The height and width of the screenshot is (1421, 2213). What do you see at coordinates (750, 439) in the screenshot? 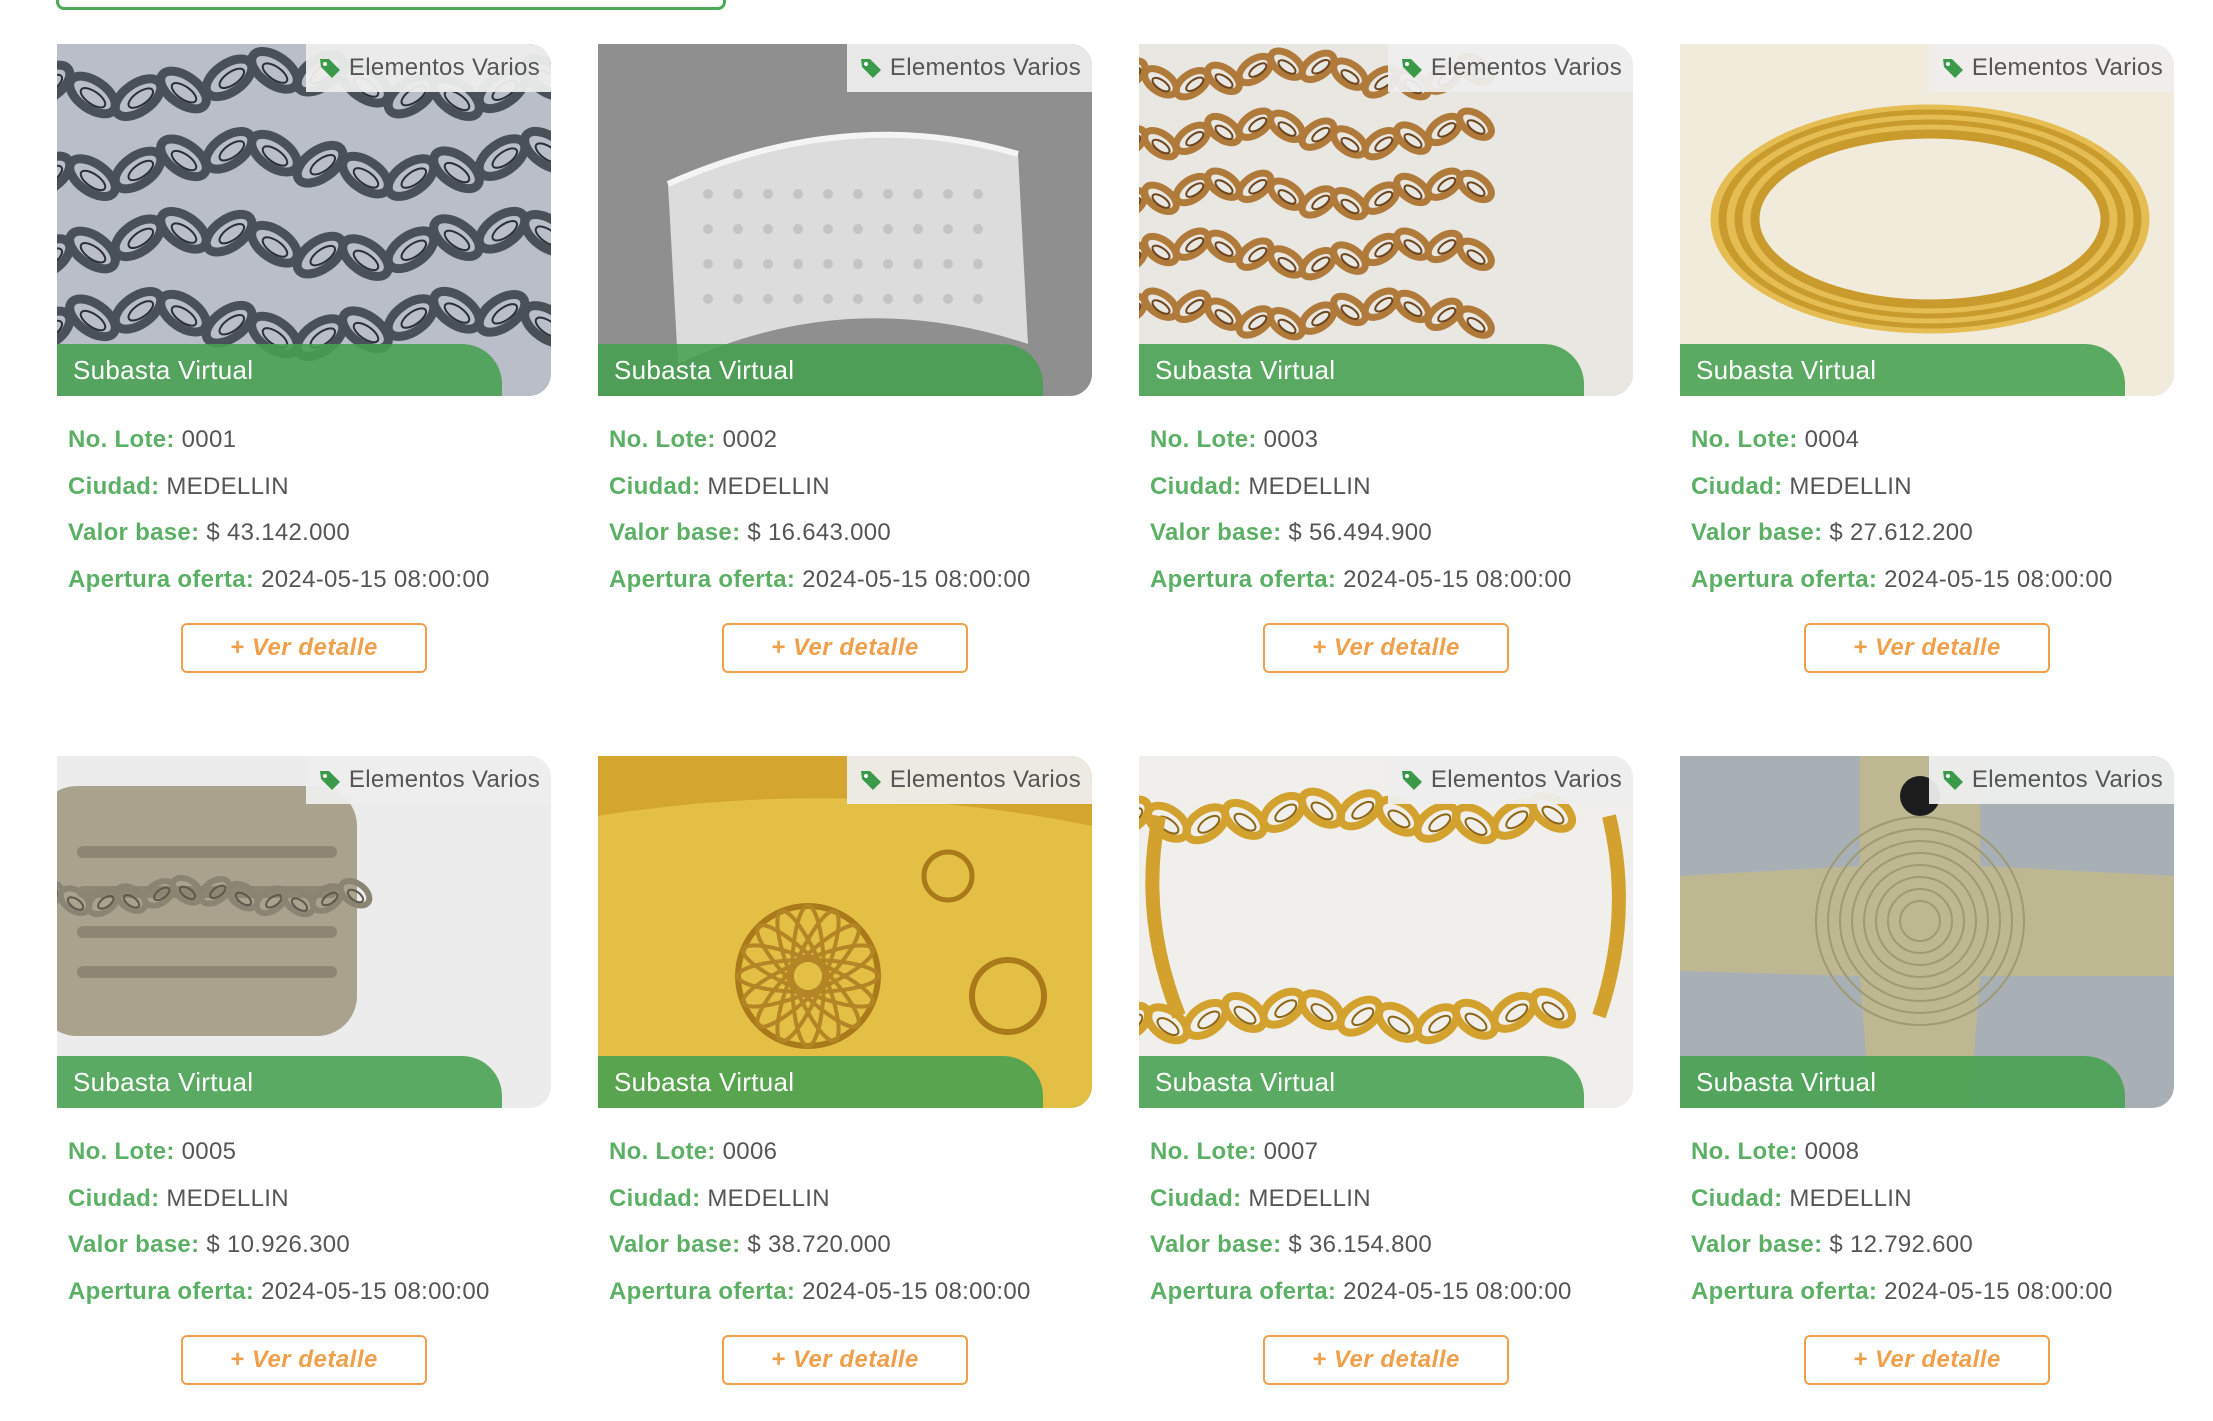
I see `lot-number-value: 0002` at bounding box center [750, 439].